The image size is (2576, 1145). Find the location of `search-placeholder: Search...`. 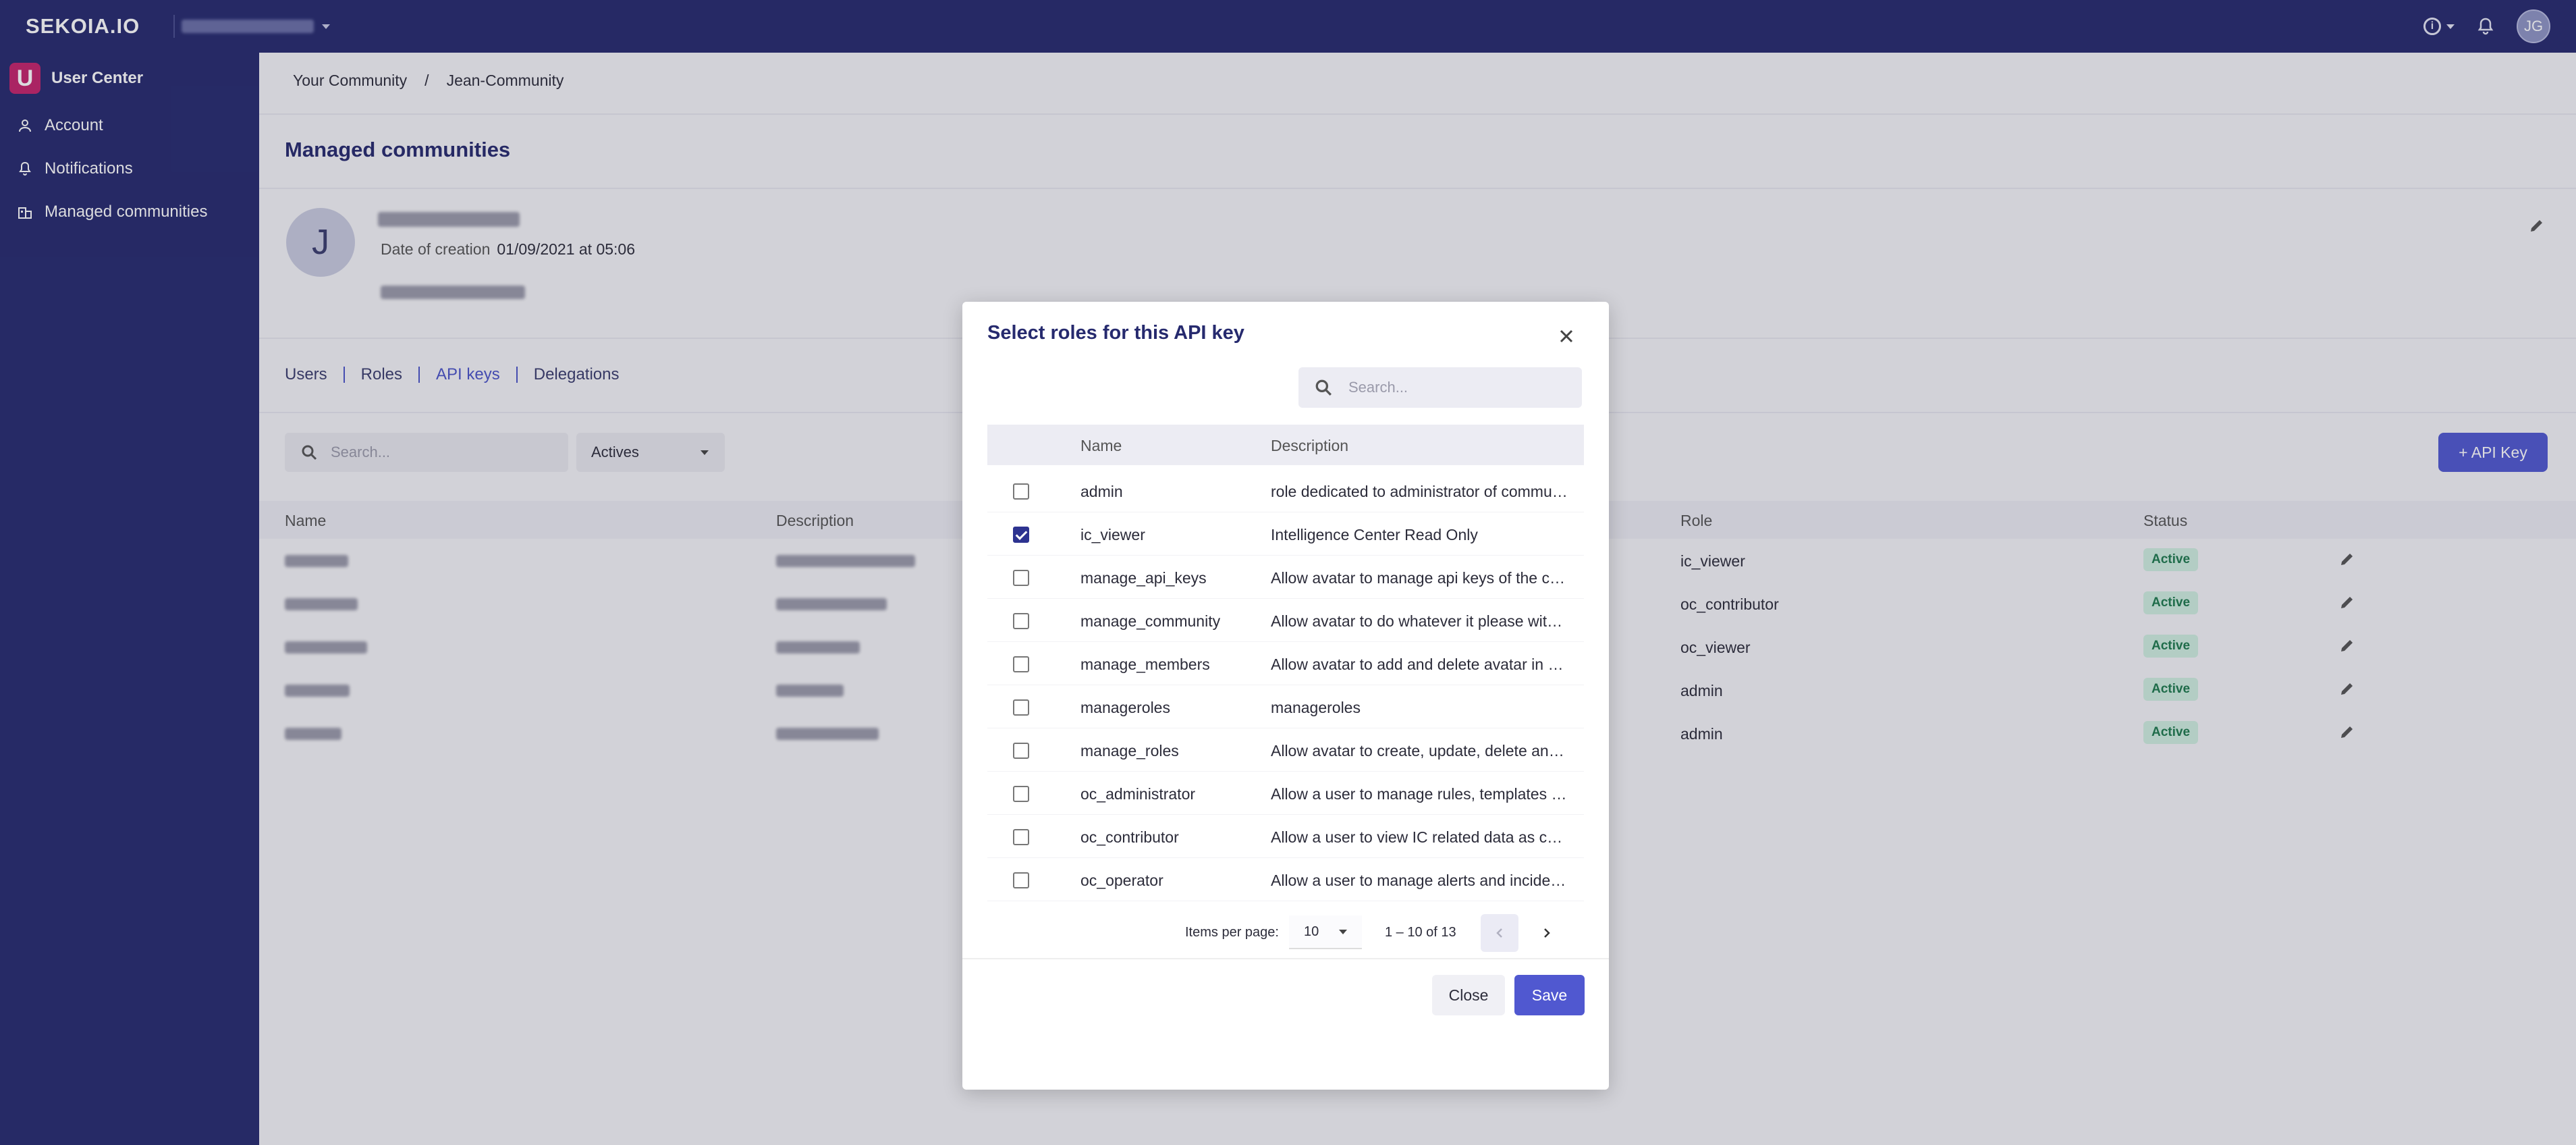

search-placeholder: Search... is located at coordinates (1378, 387).